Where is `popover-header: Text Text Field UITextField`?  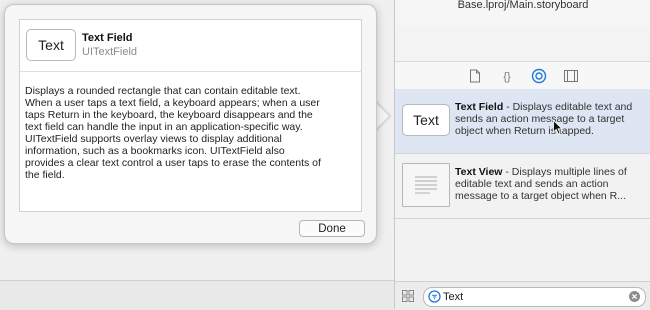
popover-header: Text Text Field UITextField is located at coordinates (190, 45).